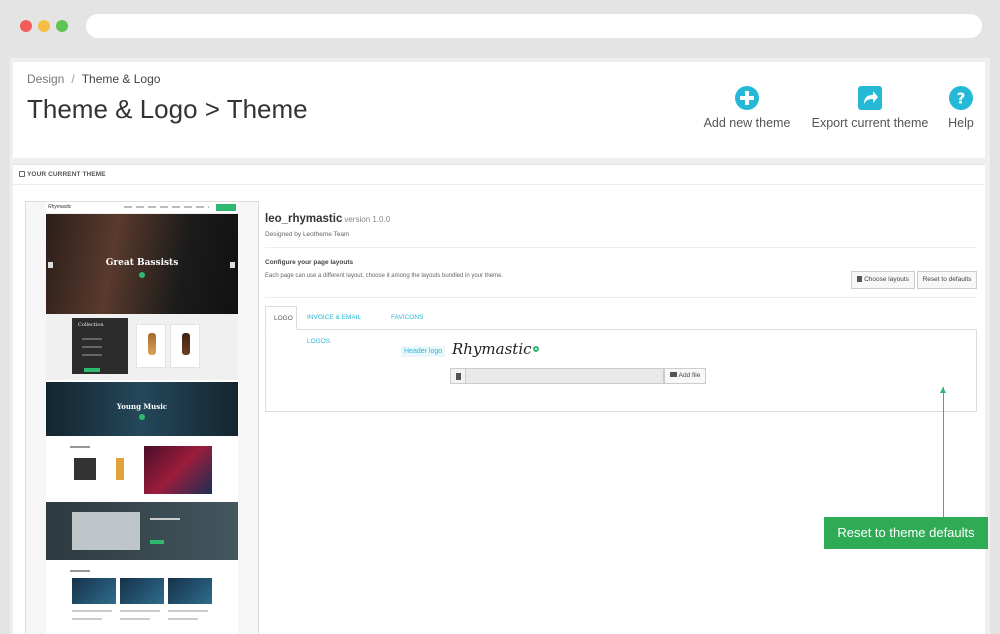 This screenshot has height=634, width=1000. Describe the element at coordinates (226, 207) in the screenshot. I see `preview-cta` at that location.